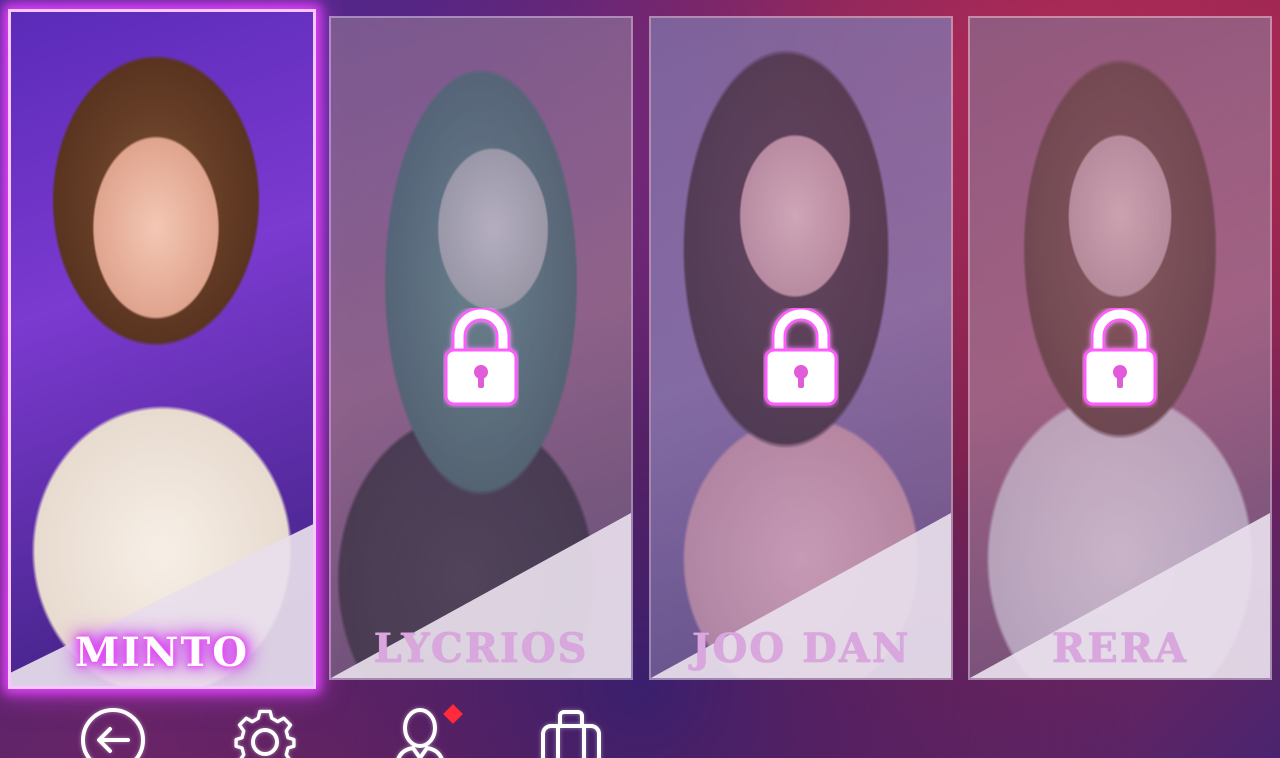  I want to click on back-button, so click(113, 731).